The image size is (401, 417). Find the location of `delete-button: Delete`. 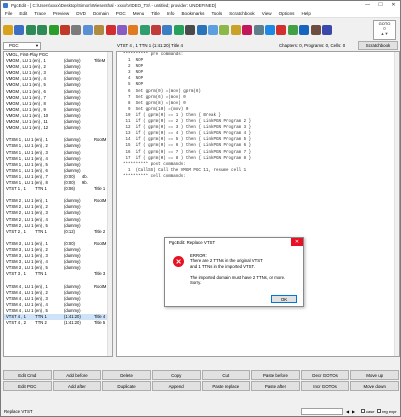

delete-button: Delete is located at coordinates (126, 375).